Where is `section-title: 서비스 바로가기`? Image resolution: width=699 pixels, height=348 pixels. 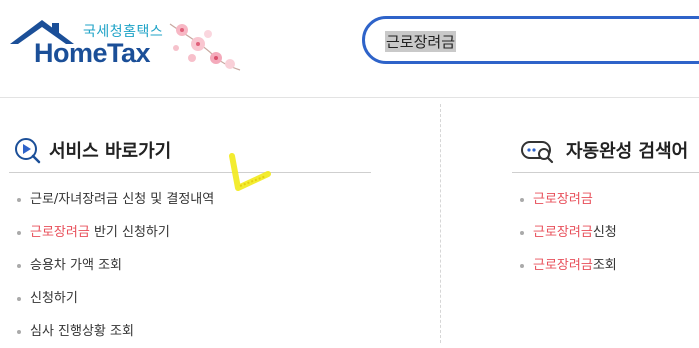 section-title: 서비스 바로가기 is located at coordinates (110, 151).